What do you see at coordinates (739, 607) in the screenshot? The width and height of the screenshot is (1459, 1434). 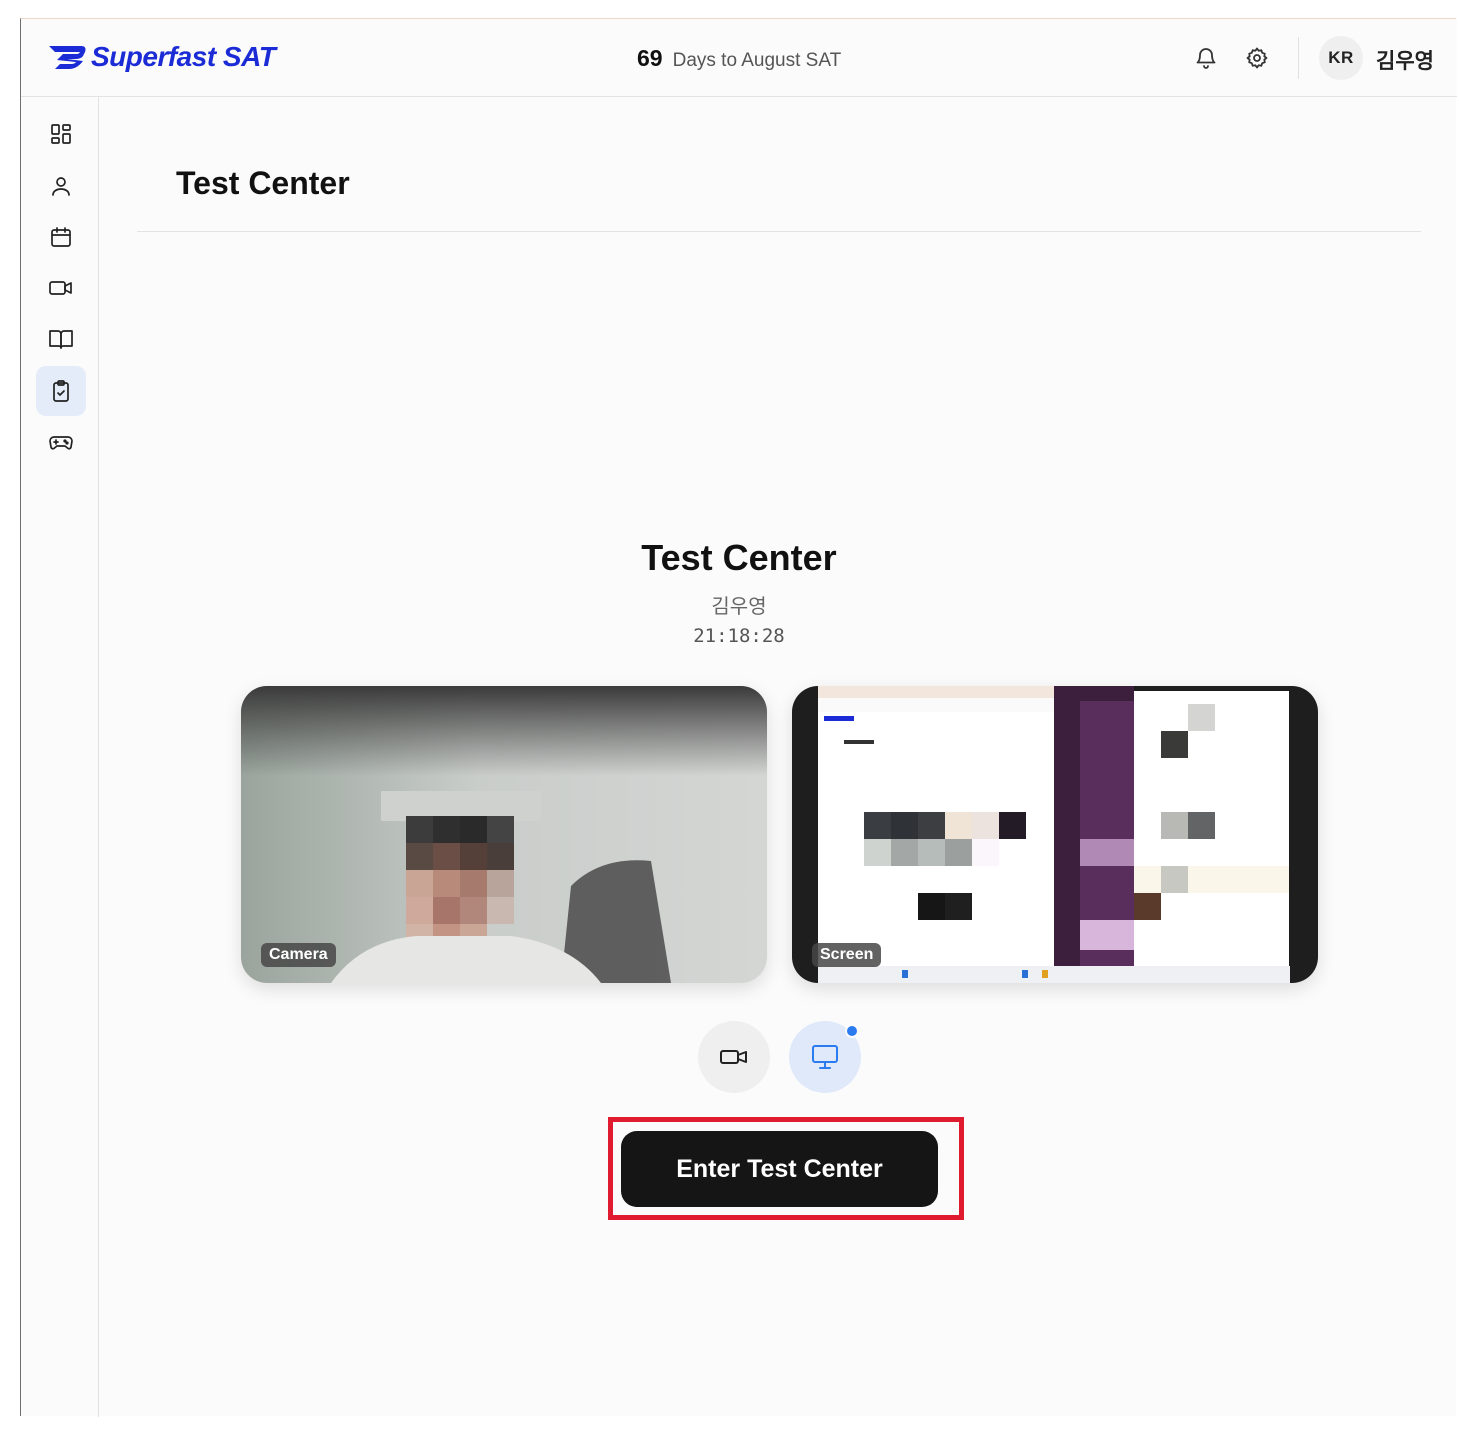 I see `student-name: 김우영` at bounding box center [739, 607].